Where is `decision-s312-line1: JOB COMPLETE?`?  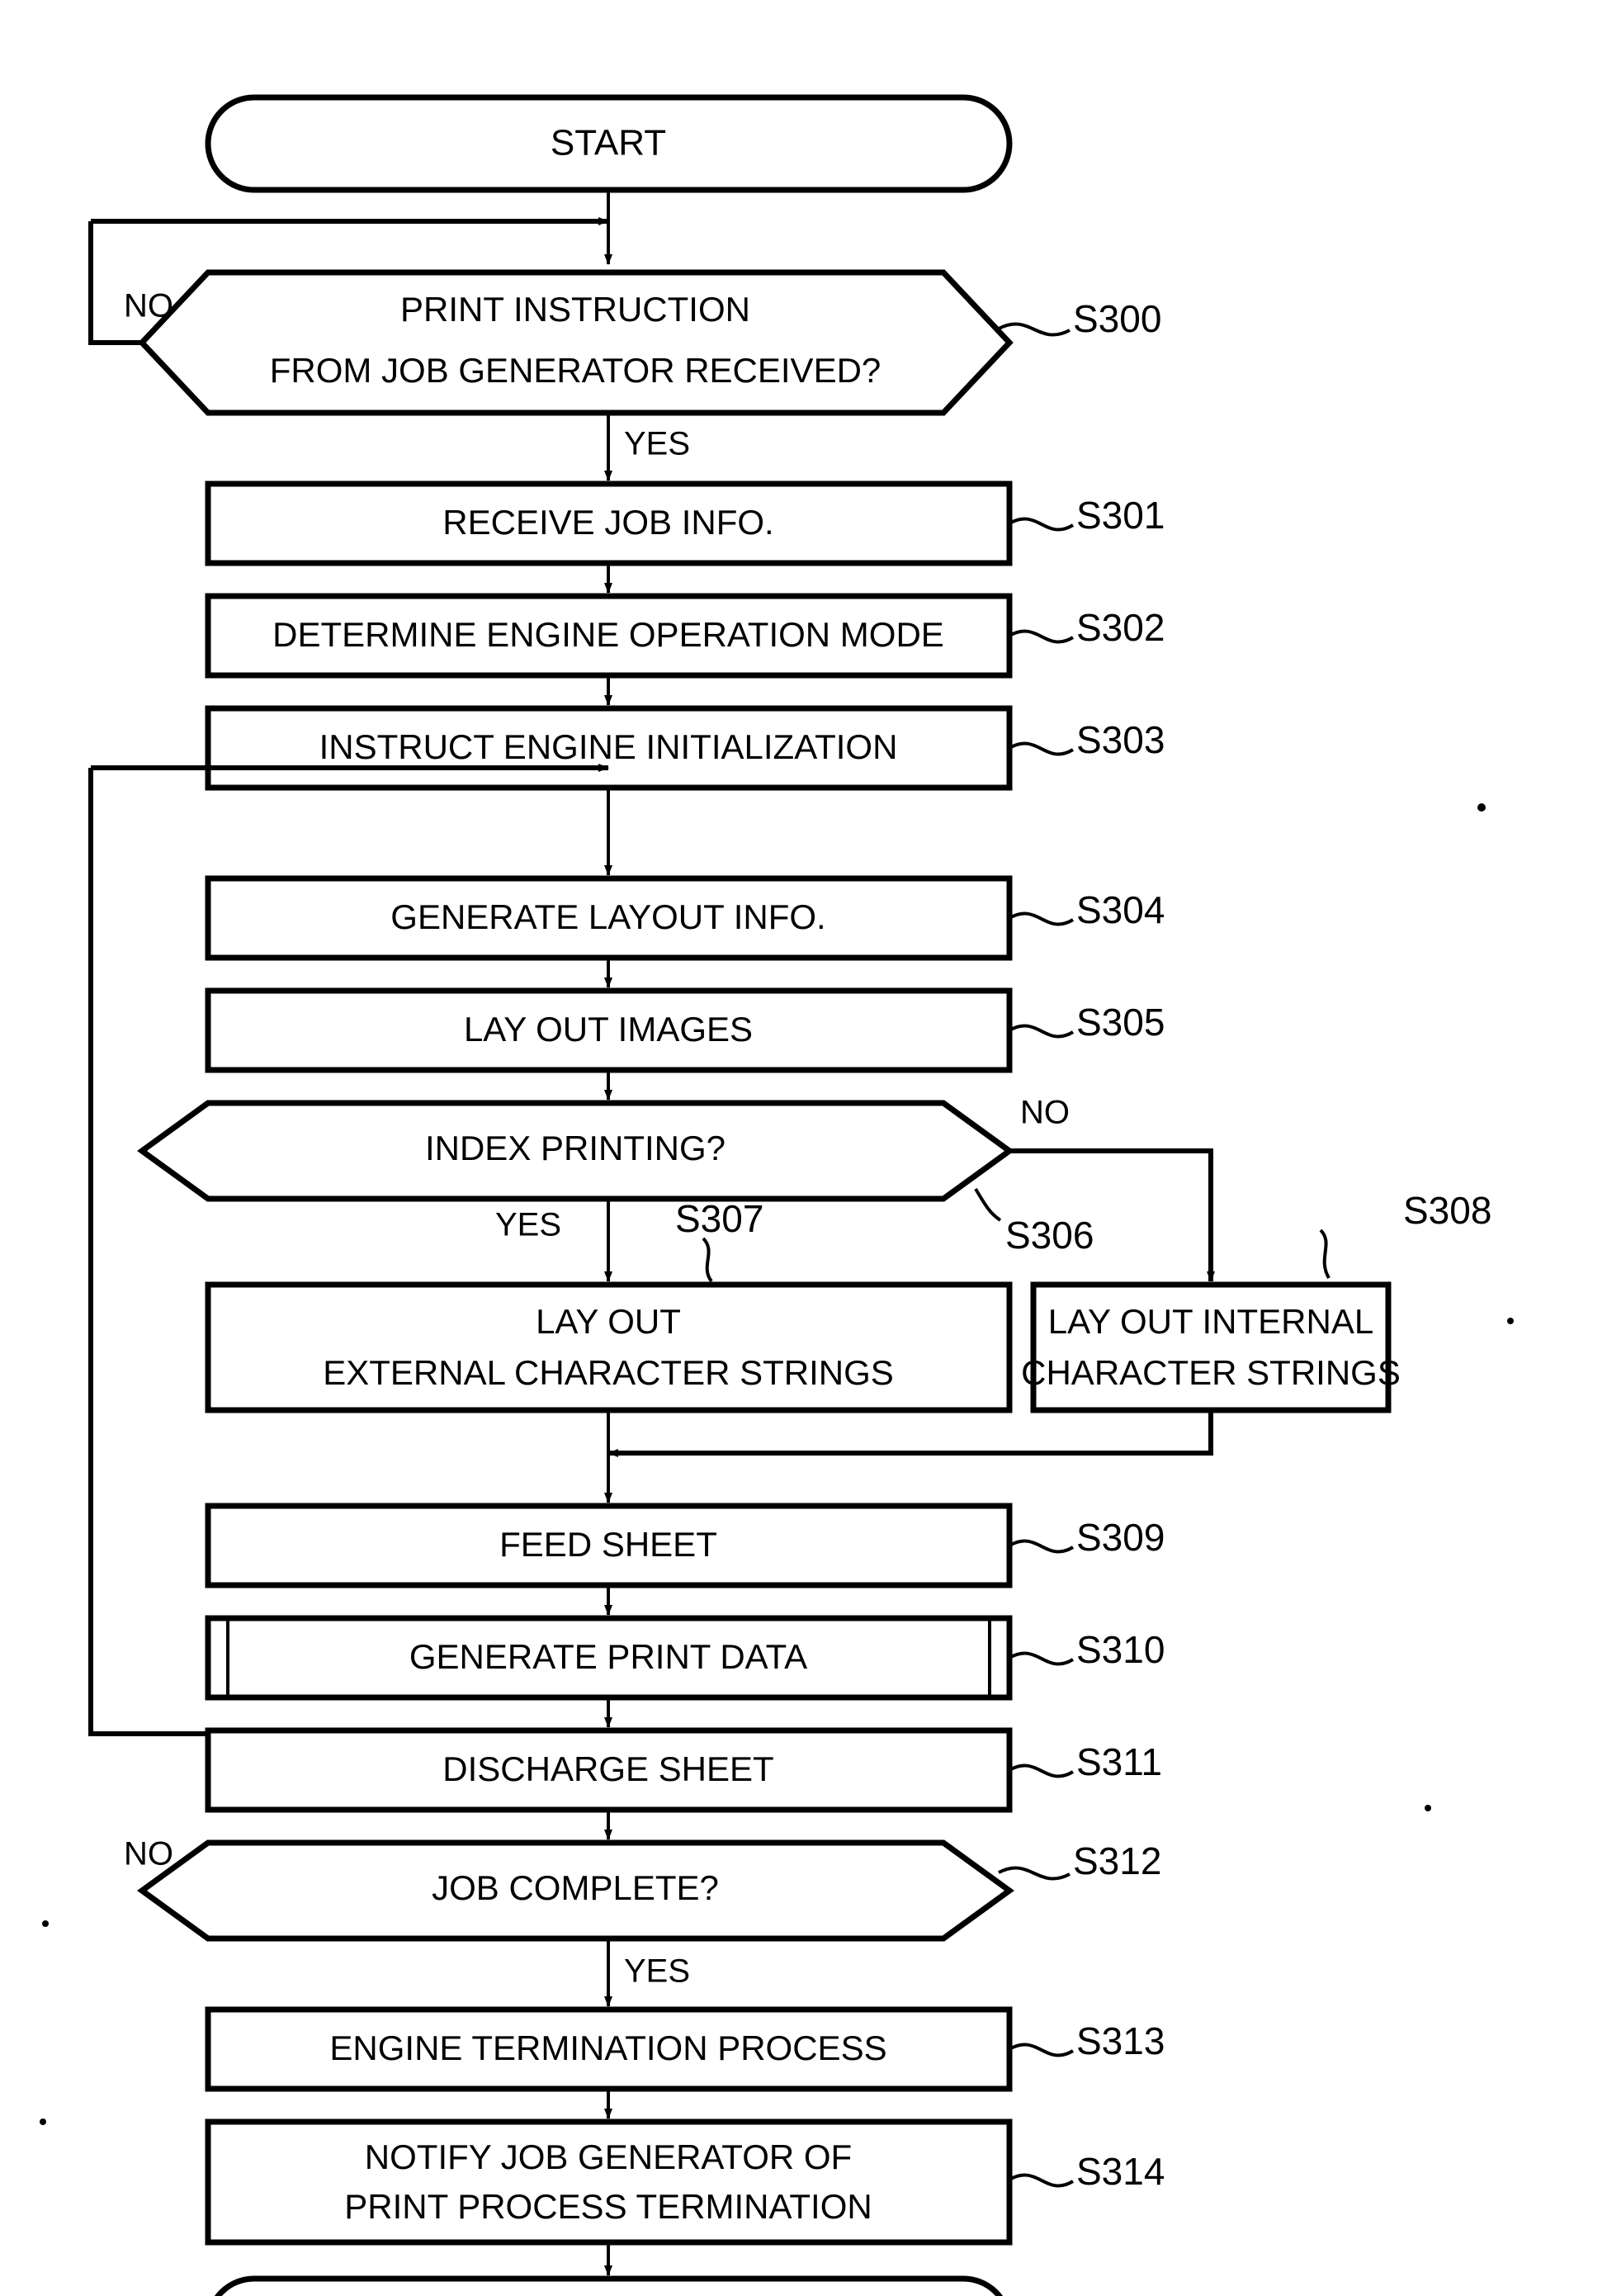
decision-s312-line1: JOB COMPLETE? is located at coordinates (575, 1887).